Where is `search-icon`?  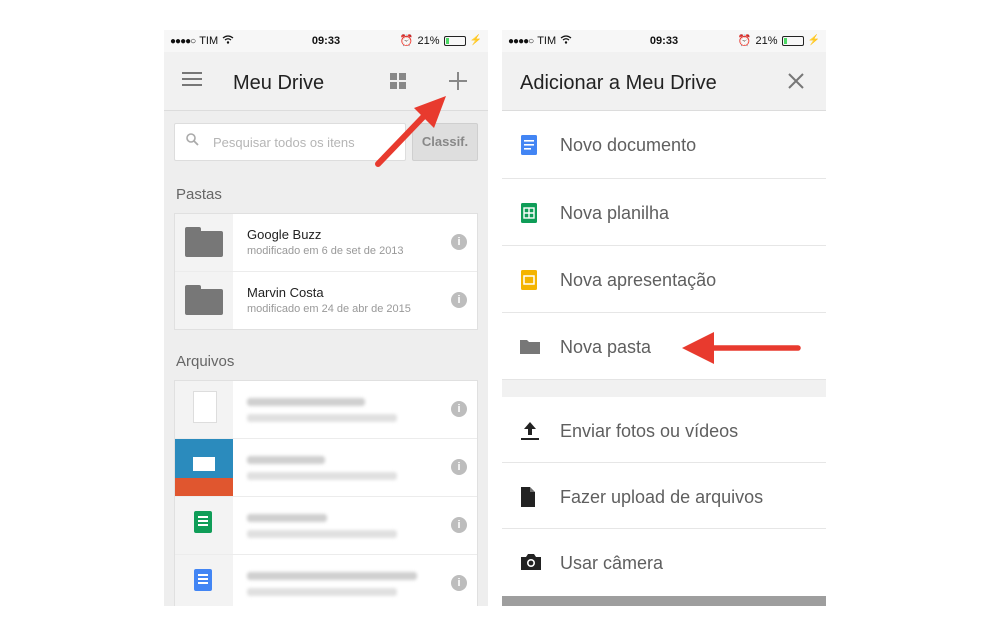
search-icon is located at coordinates (192, 141).